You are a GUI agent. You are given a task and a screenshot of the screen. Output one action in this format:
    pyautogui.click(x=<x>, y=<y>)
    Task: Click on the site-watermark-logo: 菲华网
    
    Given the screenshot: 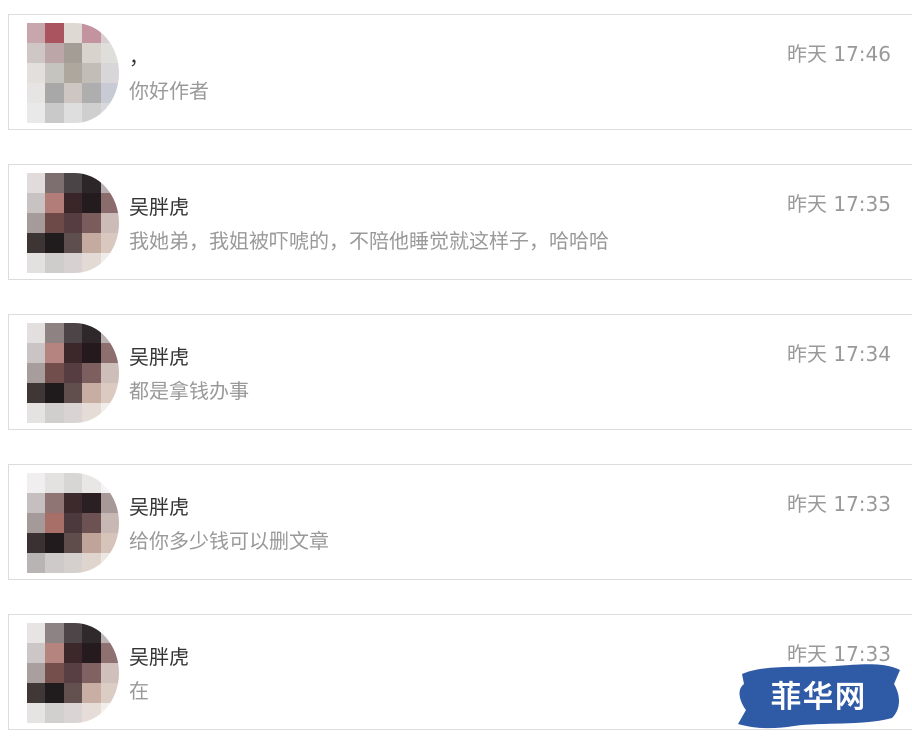 What is the action you would take?
    pyautogui.click(x=819, y=696)
    